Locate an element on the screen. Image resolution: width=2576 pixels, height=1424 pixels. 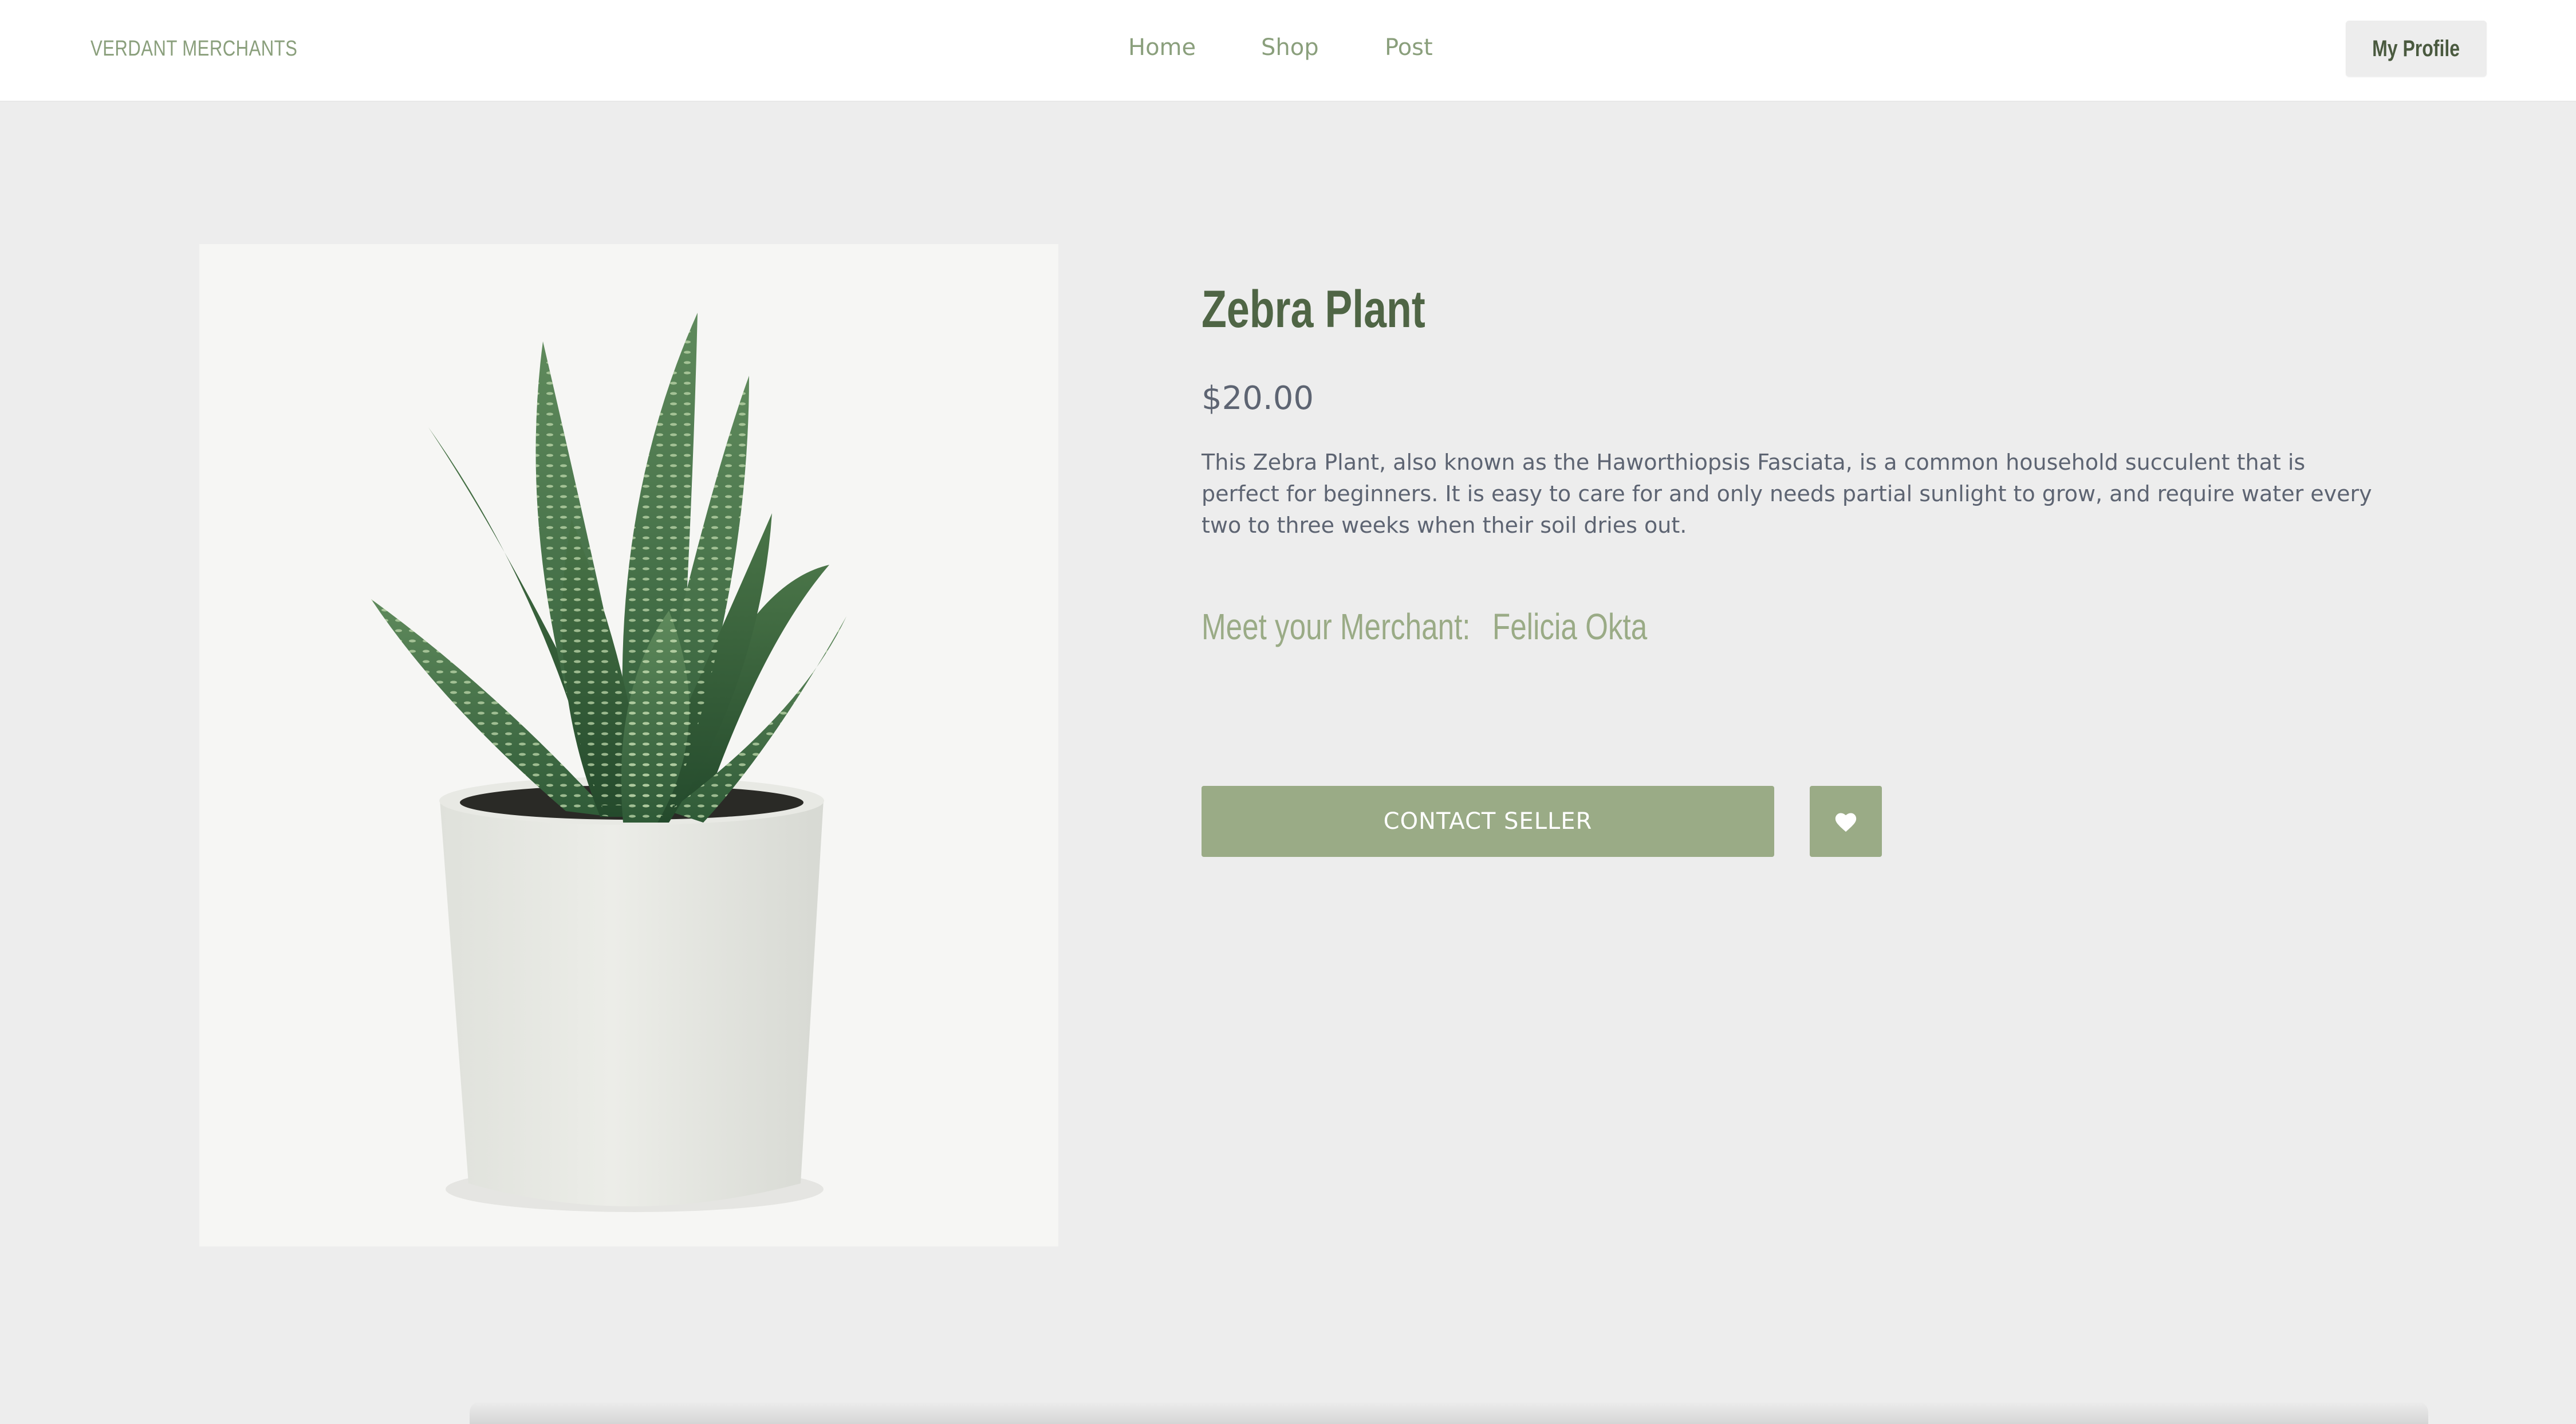
nav-post-link: Post is located at coordinates (1409, 48).